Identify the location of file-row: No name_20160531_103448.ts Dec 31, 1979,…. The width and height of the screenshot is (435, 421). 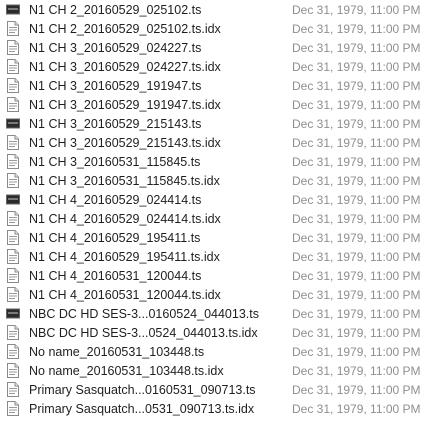
(217, 351).